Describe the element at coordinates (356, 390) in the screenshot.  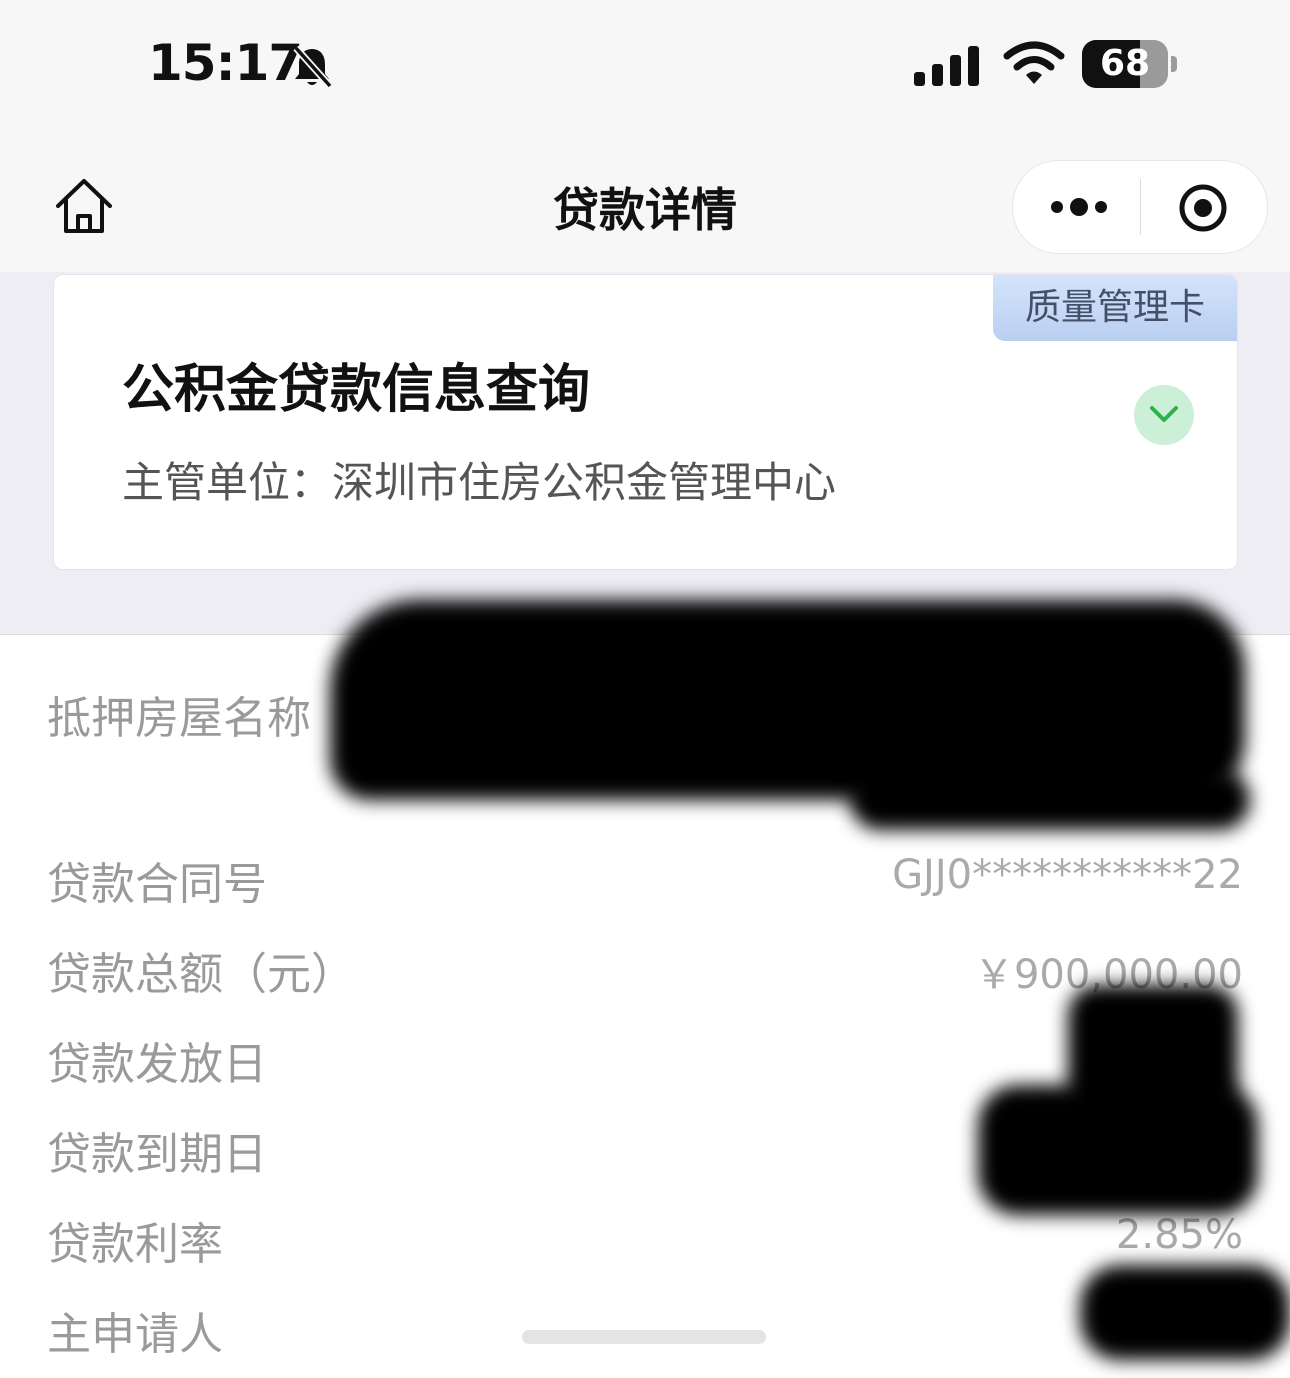
I see `card-title: 公积金贷款信息查询` at that location.